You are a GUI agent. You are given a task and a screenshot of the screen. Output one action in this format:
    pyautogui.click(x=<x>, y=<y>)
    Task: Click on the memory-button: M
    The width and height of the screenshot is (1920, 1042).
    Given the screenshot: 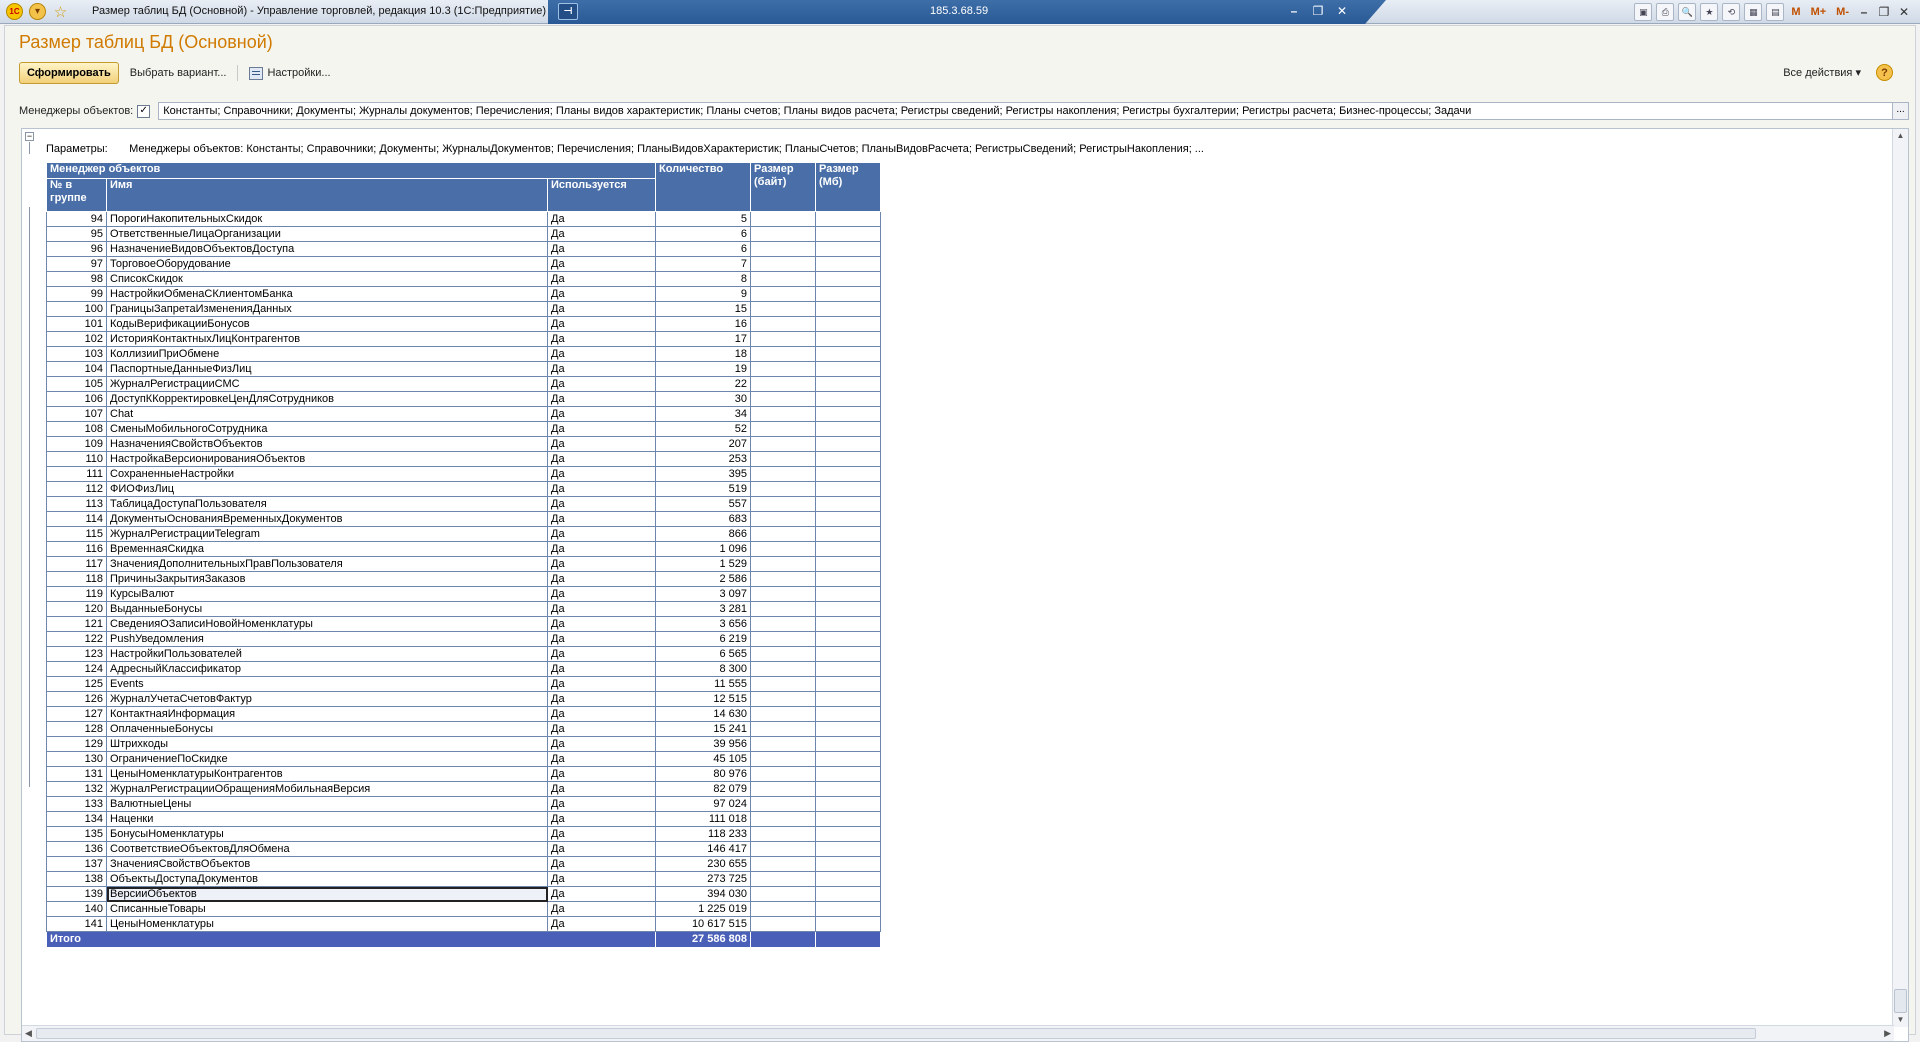 What is the action you would take?
    pyautogui.click(x=1795, y=12)
    